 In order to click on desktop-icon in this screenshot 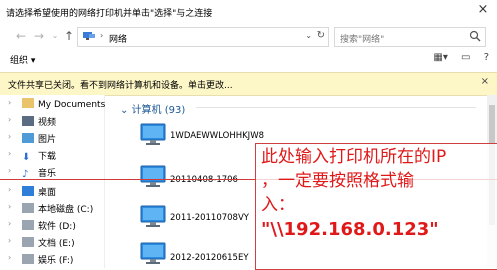, I will do `click(28, 191)`.